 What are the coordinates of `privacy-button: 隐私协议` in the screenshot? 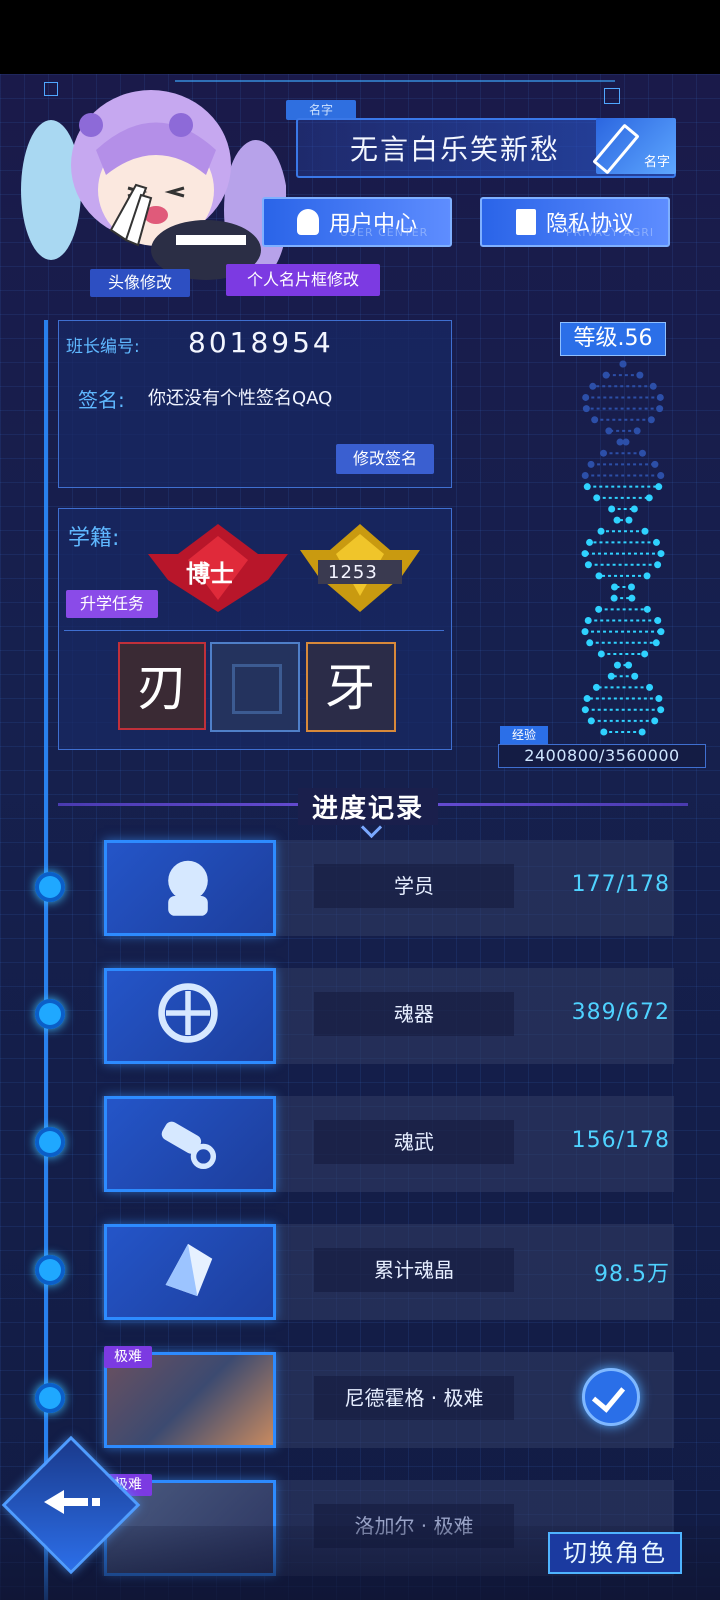 It's located at (575, 222).